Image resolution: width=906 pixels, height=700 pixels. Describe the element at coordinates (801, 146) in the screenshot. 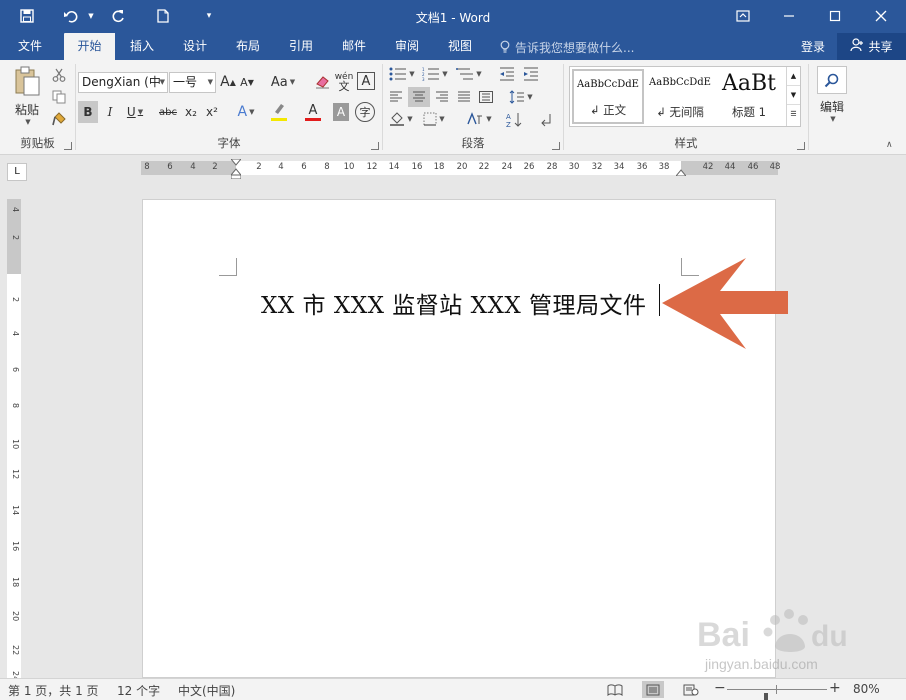

I see `styles-launcher-icon` at that location.